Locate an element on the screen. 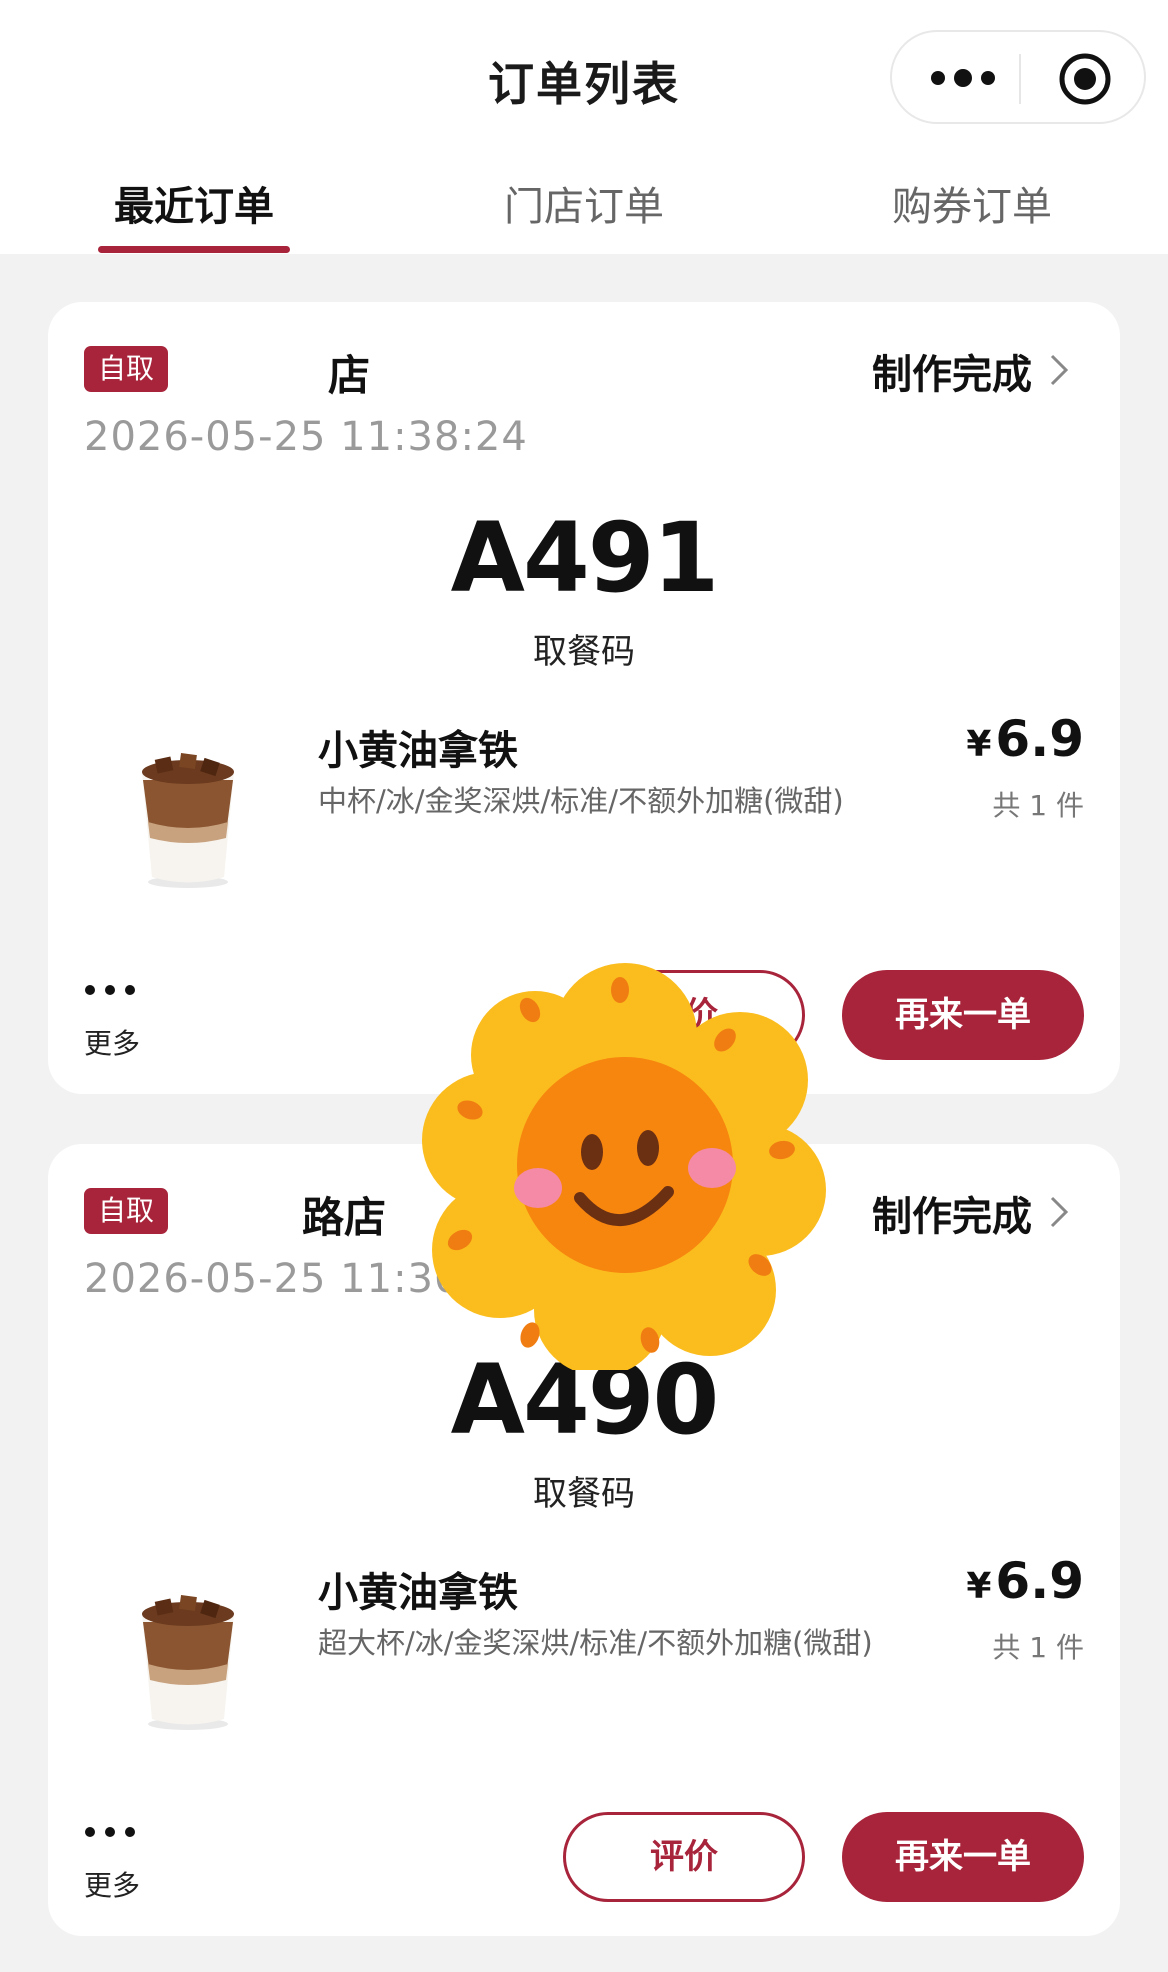 The width and height of the screenshot is (1168, 1972). target-icon is located at coordinates (1085, 79).